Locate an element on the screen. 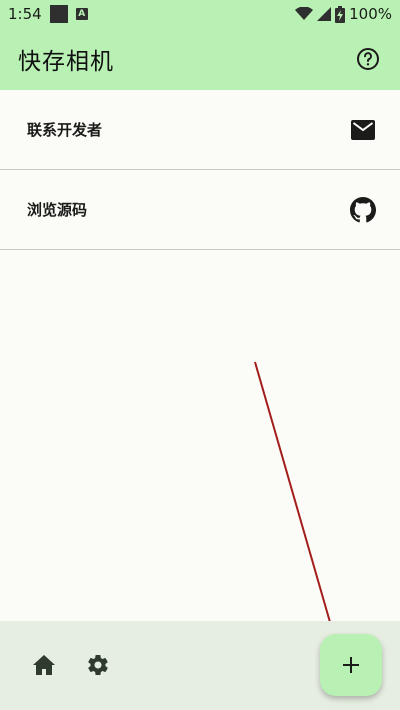 The image size is (400, 710). menu-item-label: 浏览源码 is located at coordinates (57, 210).